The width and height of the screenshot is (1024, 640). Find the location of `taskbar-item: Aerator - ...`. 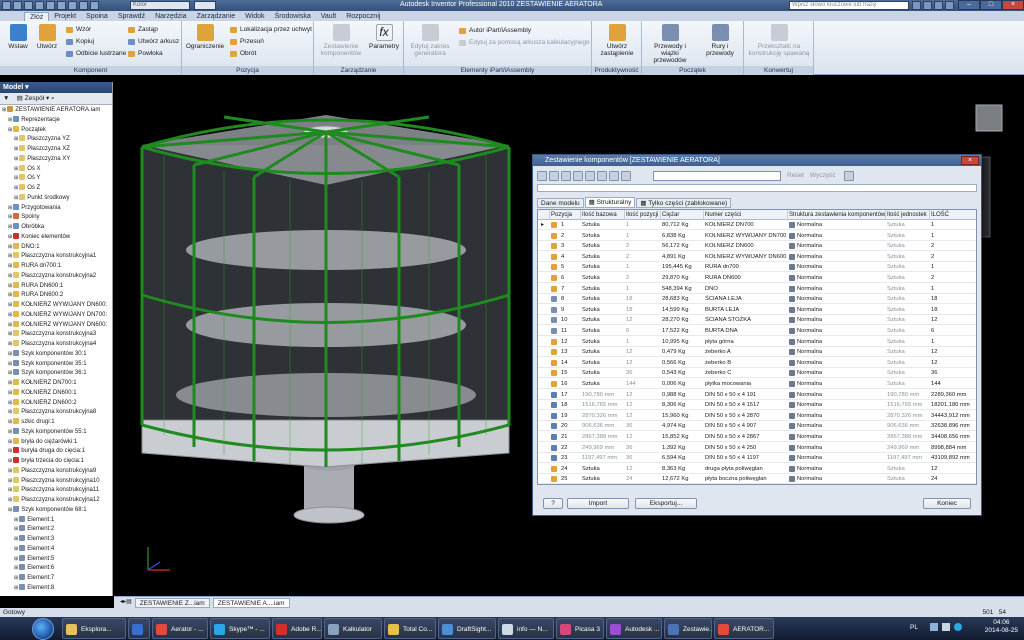

taskbar-item: Aerator - ... is located at coordinates (180, 628).